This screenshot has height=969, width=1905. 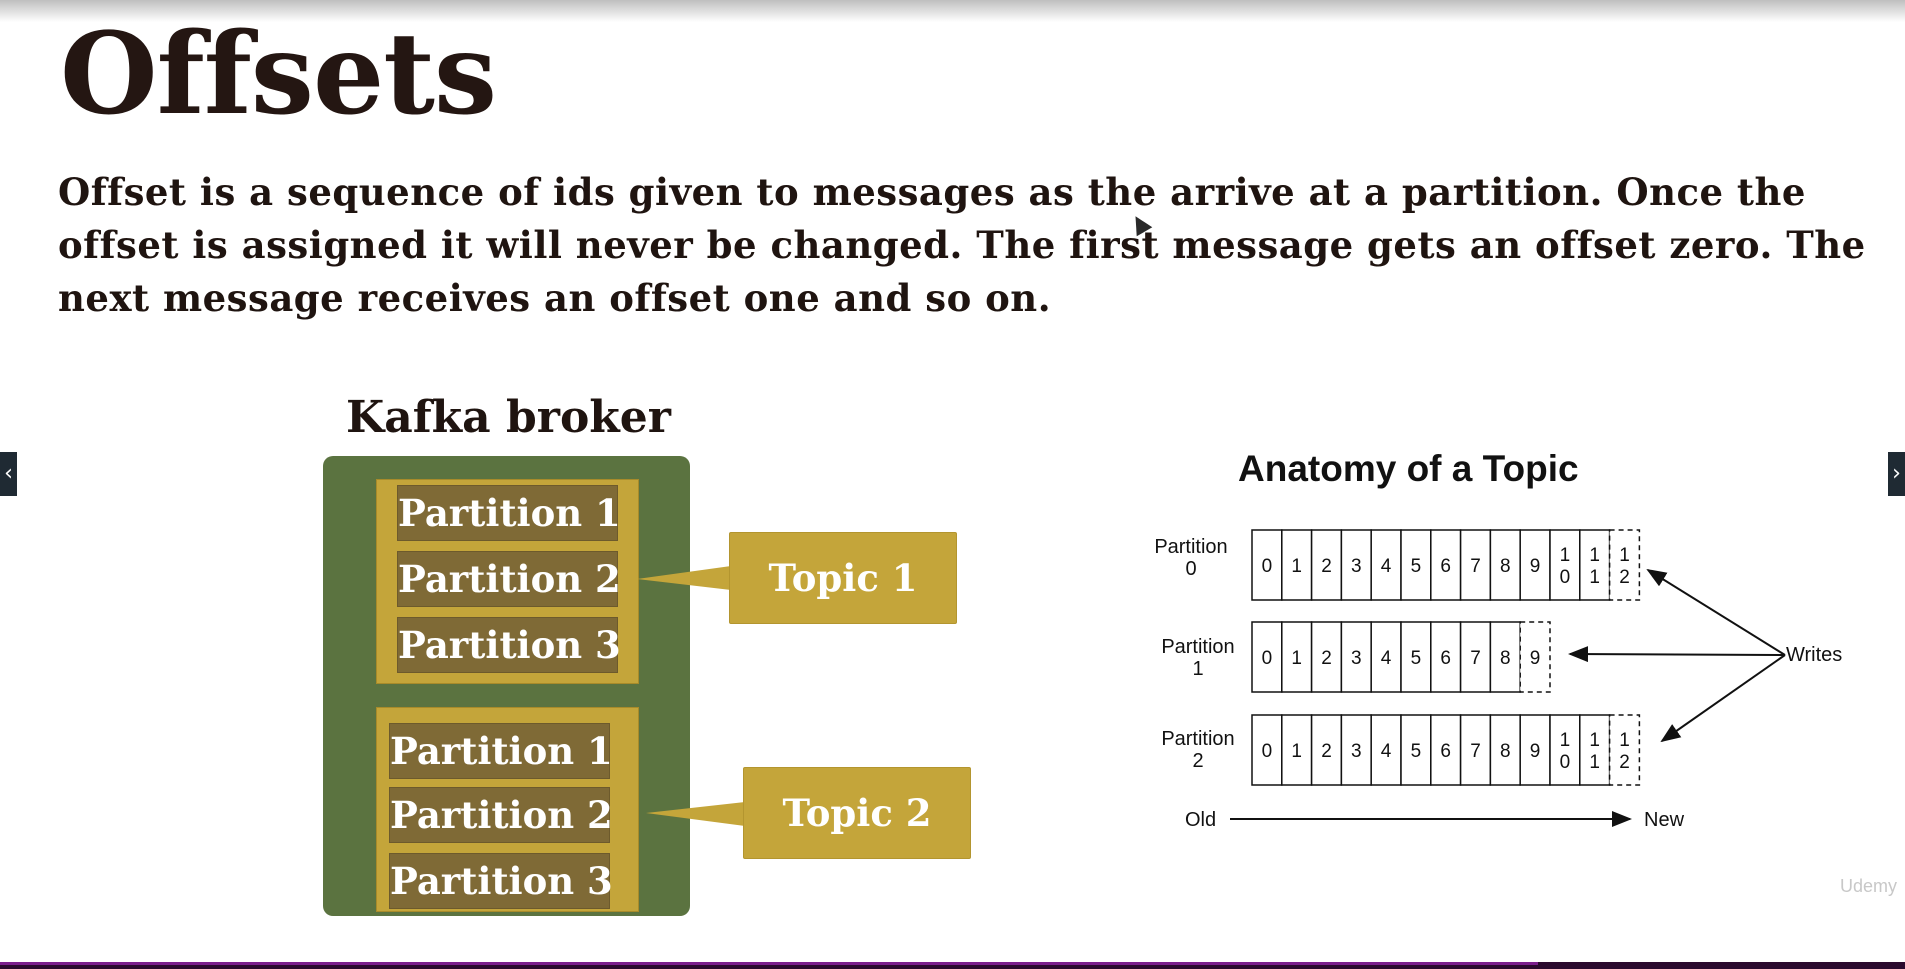 I want to click on partition-0-offset-label: 7, so click(x=1475, y=566).